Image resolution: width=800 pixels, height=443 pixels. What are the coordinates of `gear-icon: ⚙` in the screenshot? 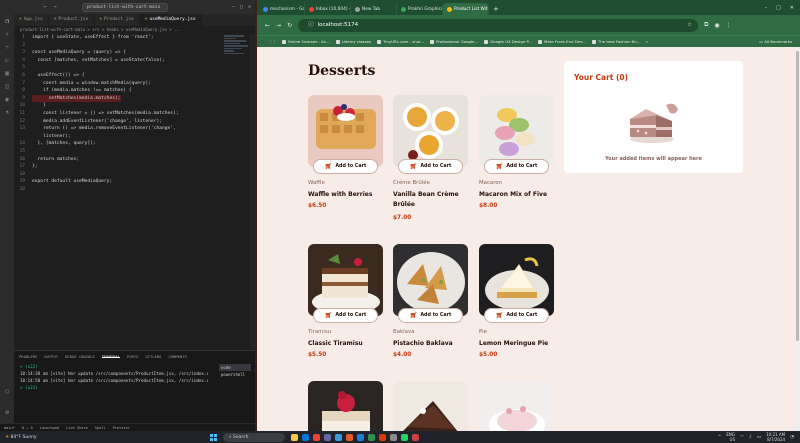 It's located at (7, 413).